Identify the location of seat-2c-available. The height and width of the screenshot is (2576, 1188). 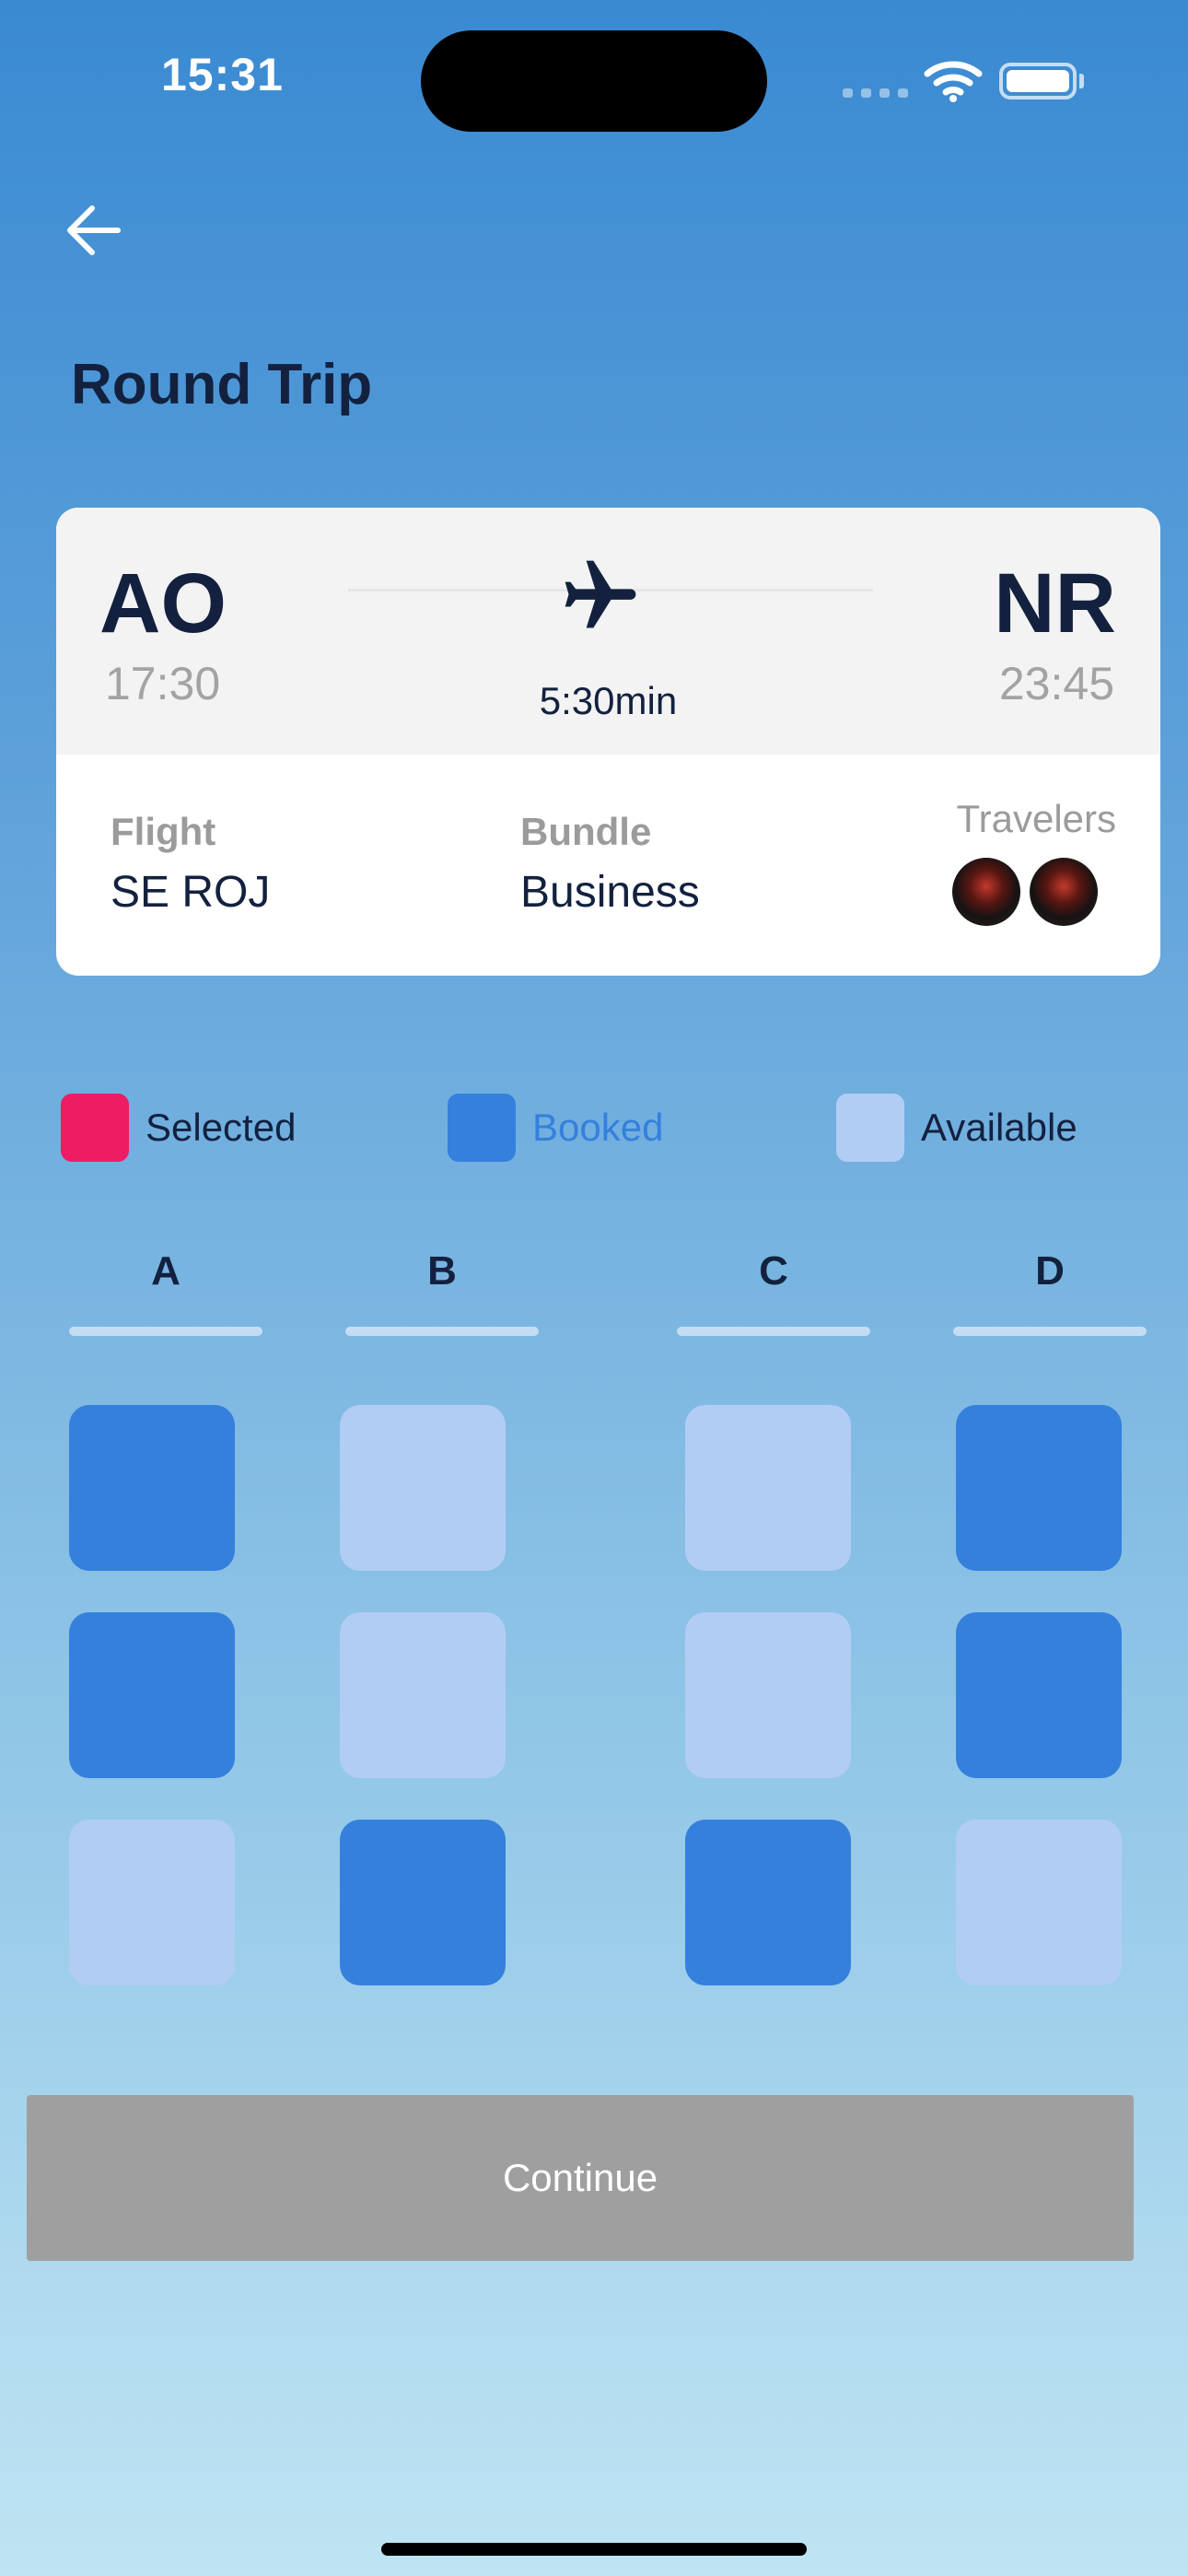
(768, 1695).